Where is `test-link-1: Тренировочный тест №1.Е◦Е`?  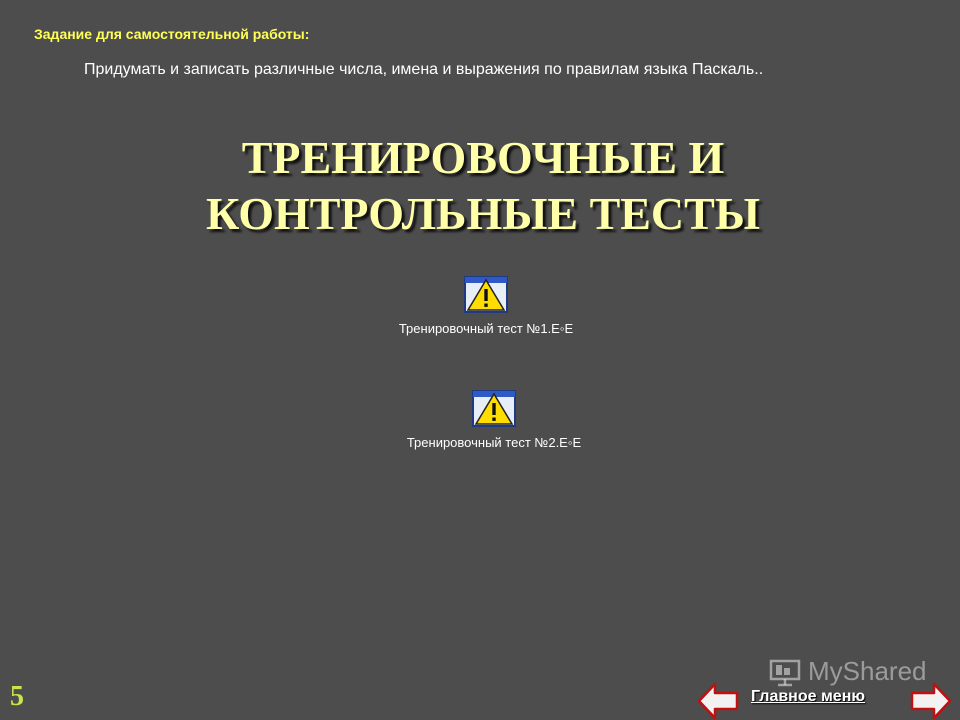 test-link-1: Тренировочный тест №1.Е◦Е is located at coordinates (486, 305).